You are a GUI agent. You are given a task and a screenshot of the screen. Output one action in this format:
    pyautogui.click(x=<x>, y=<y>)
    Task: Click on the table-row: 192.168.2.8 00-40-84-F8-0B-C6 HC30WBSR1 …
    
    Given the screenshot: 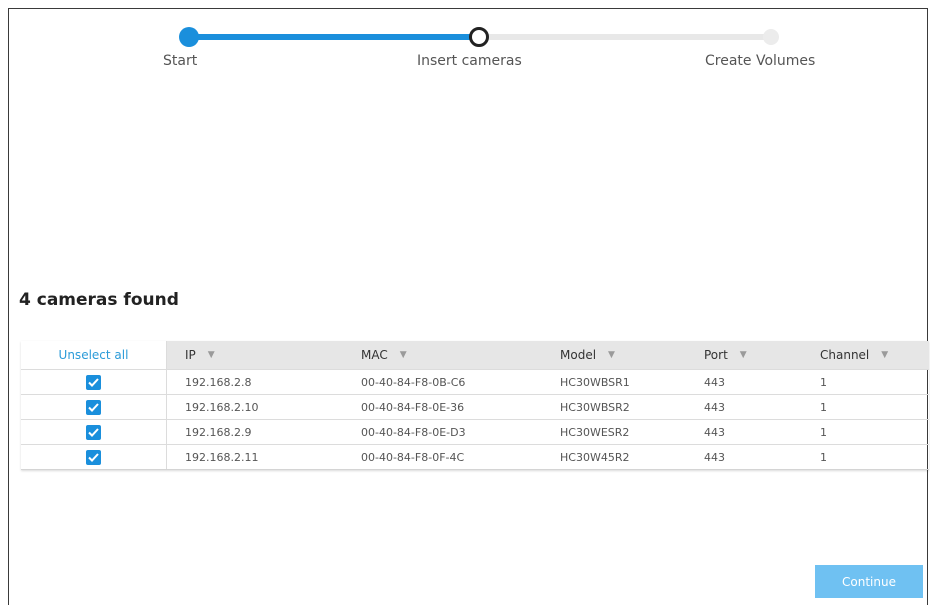 What is the action you would take?
    pyautogui.click(x=475, y=381)
    